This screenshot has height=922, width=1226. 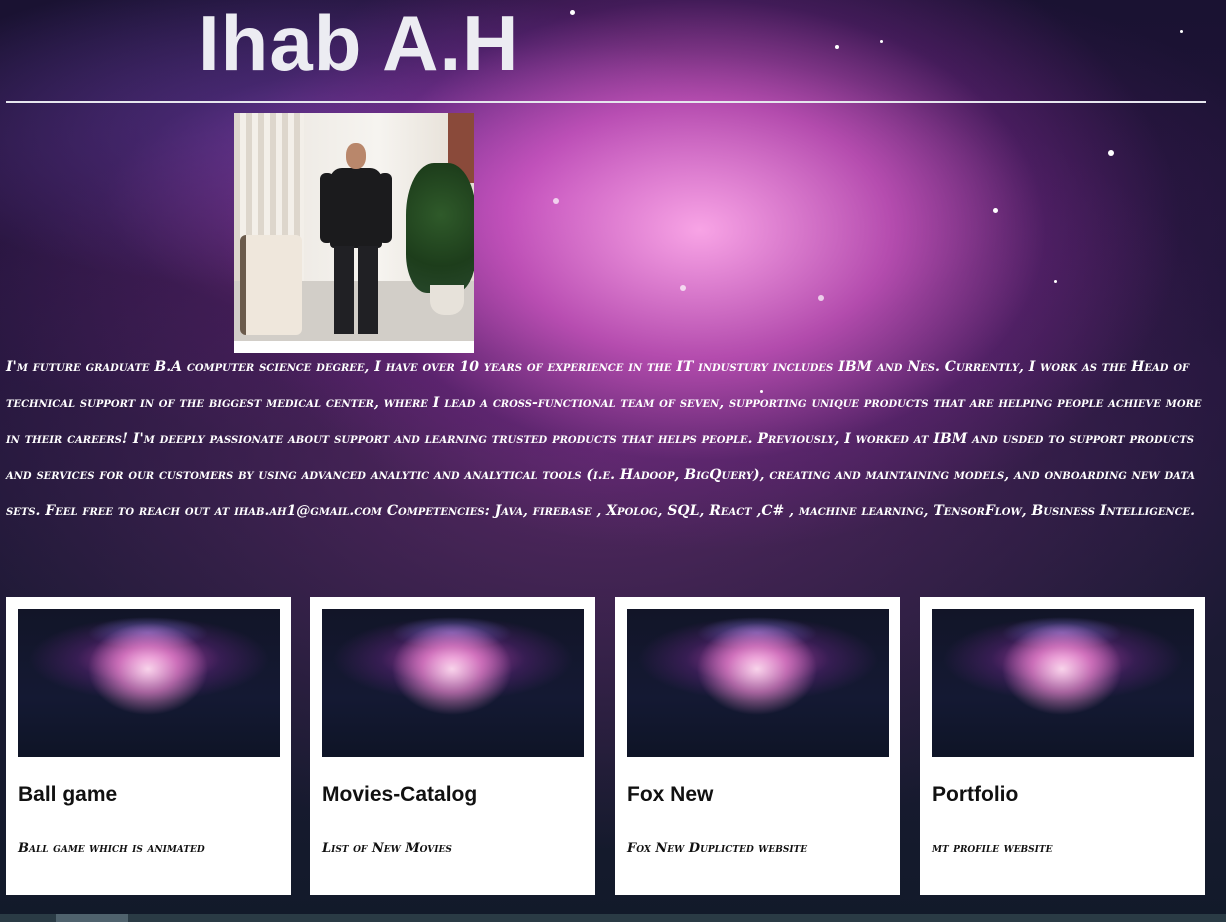 I want to click on project-title: Movies-Catalog, so click(x=400, y=794).